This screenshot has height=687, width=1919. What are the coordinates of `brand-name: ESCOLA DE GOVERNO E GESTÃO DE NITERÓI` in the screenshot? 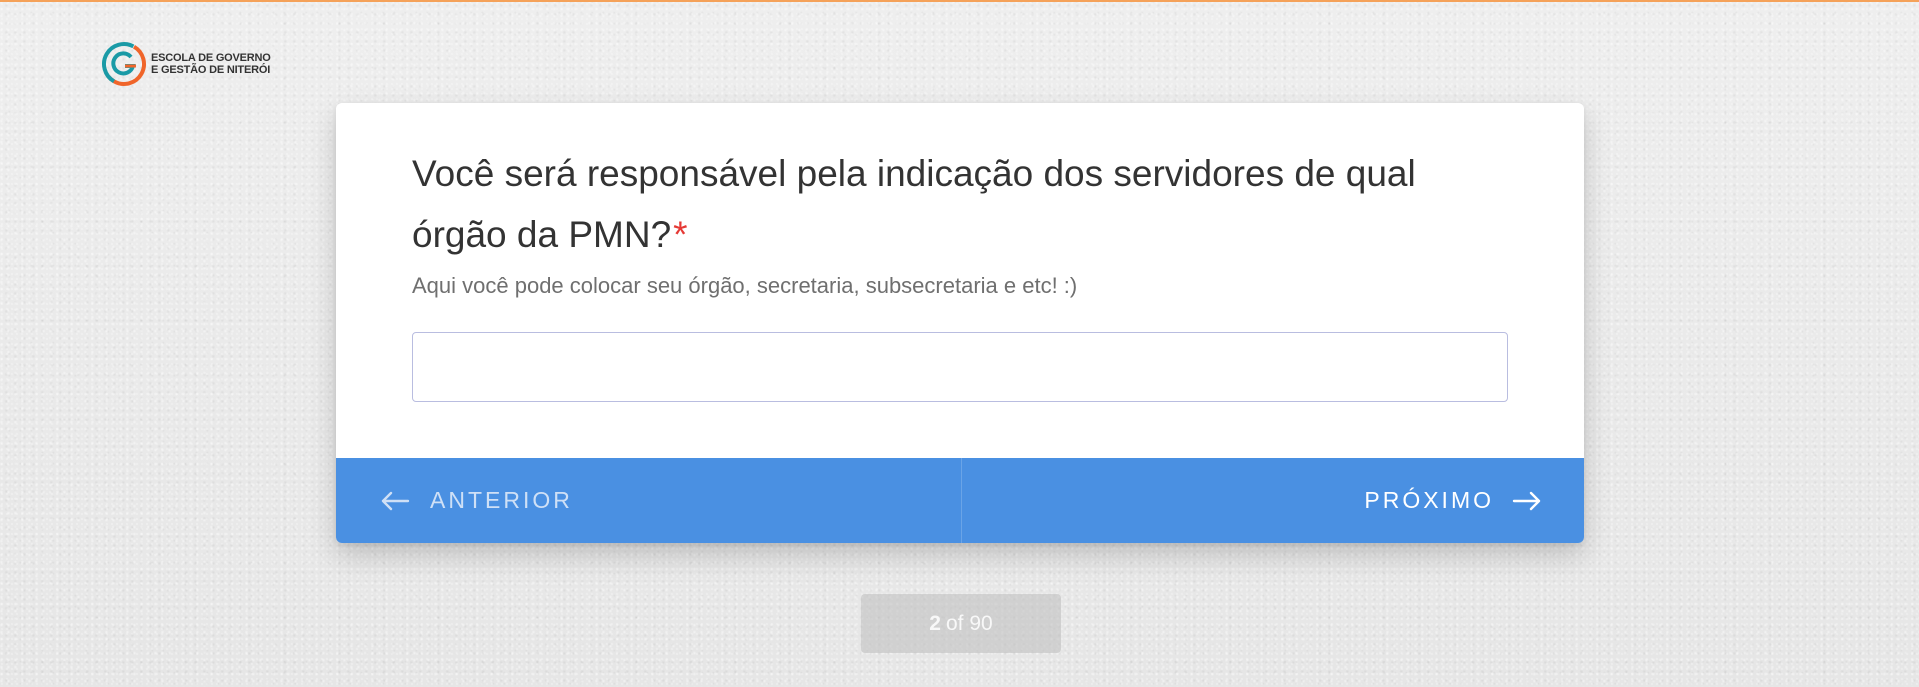 It's located at (211, 64).